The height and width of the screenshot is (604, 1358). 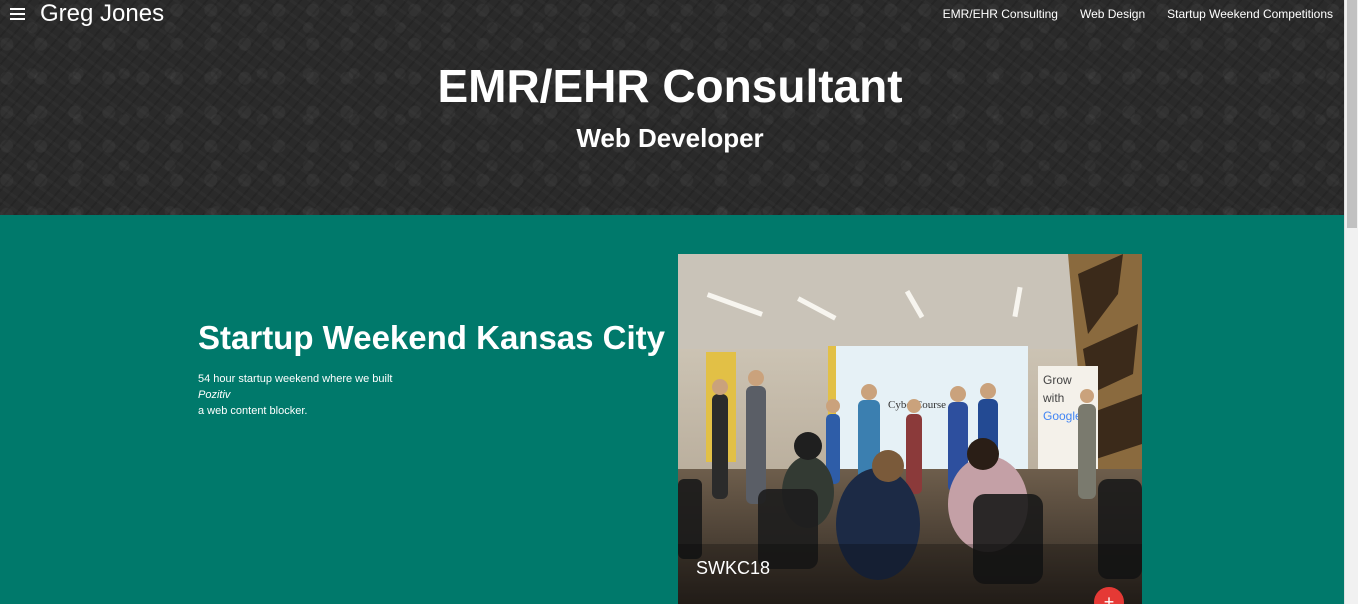 I want to click on feature-desc-line: 54 hour startup weekend where we built, so click(x=295, y=379).